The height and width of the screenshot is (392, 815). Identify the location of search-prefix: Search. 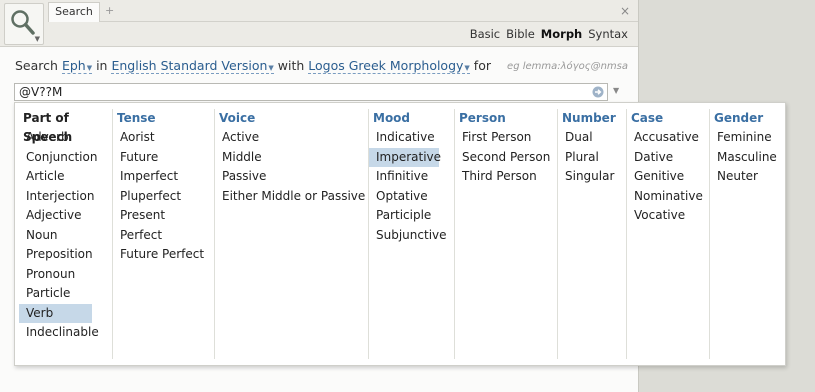
(36, 65).